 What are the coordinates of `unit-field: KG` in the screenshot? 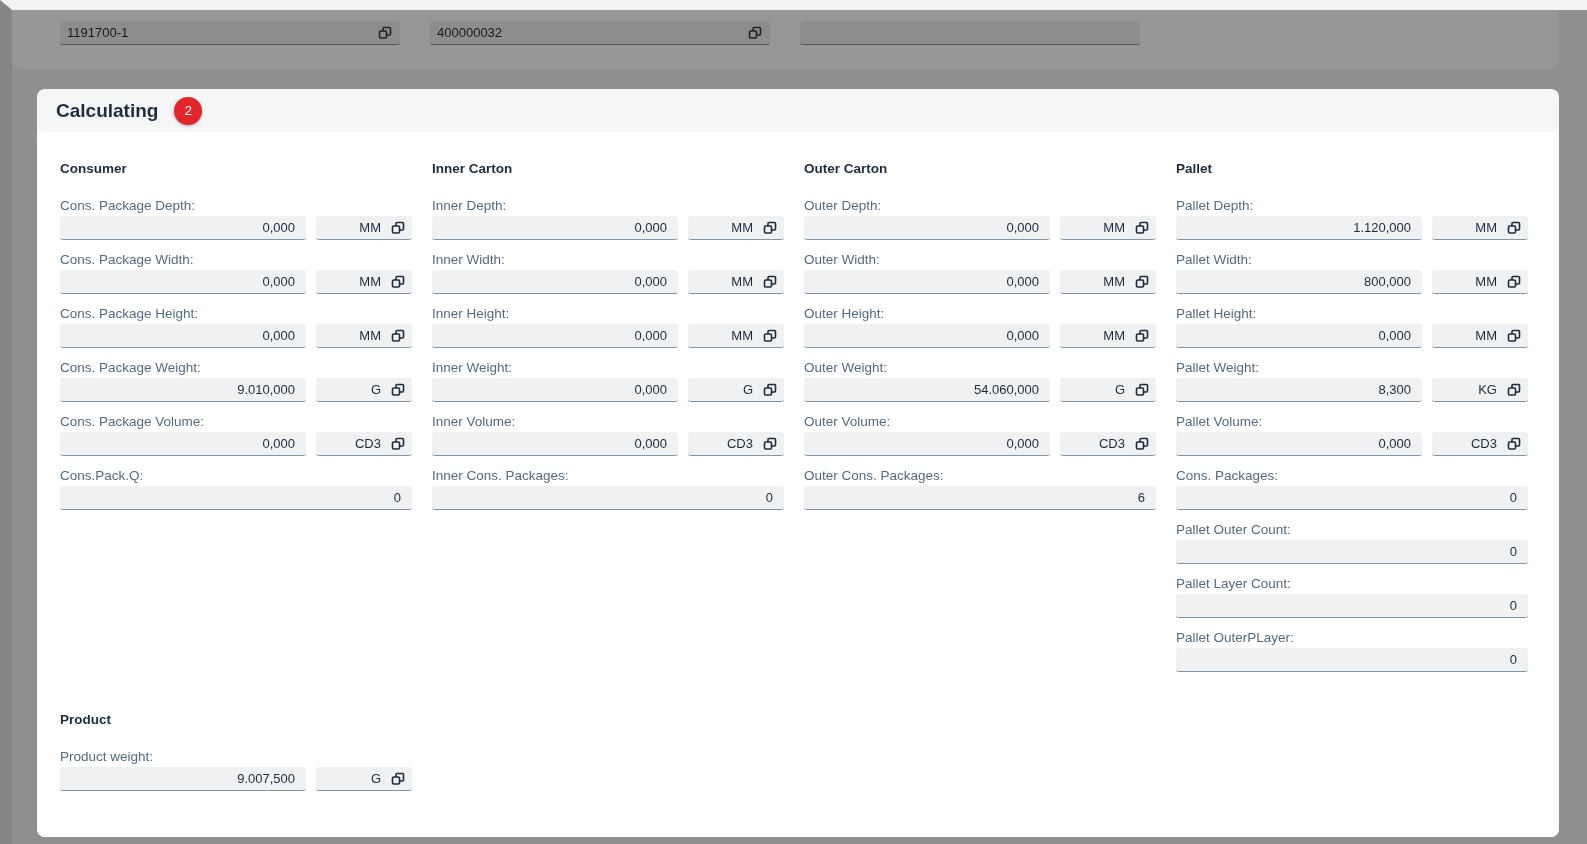 It's located at (1480, 390).